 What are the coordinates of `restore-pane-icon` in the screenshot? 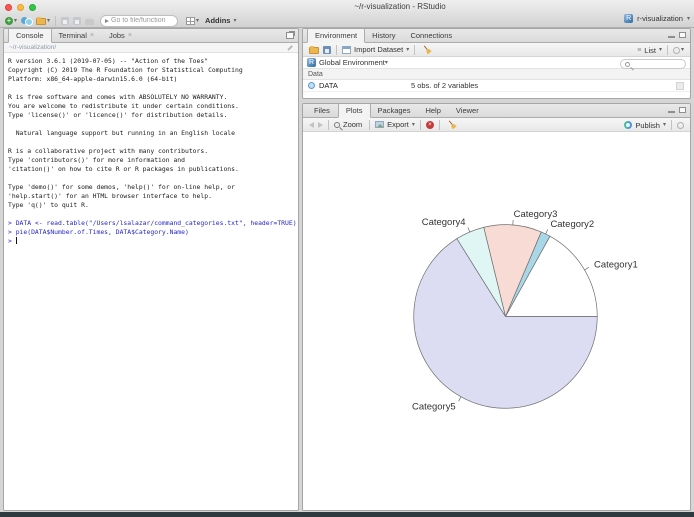 It's located at (290, 35).